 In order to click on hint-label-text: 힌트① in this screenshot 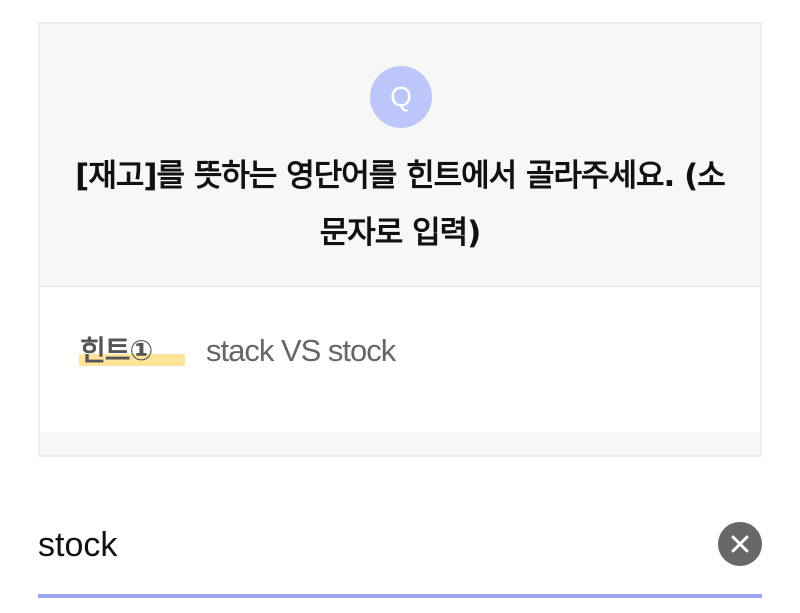, I will do `click(116, 350)`.